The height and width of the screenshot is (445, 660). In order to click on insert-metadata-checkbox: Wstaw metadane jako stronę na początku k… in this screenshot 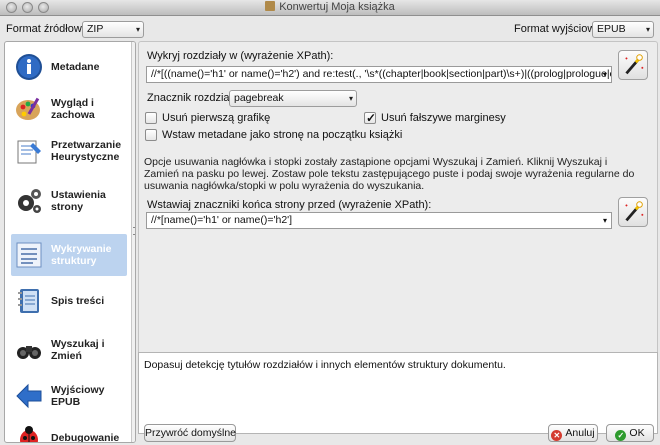, I will do `click(273, 135)`.